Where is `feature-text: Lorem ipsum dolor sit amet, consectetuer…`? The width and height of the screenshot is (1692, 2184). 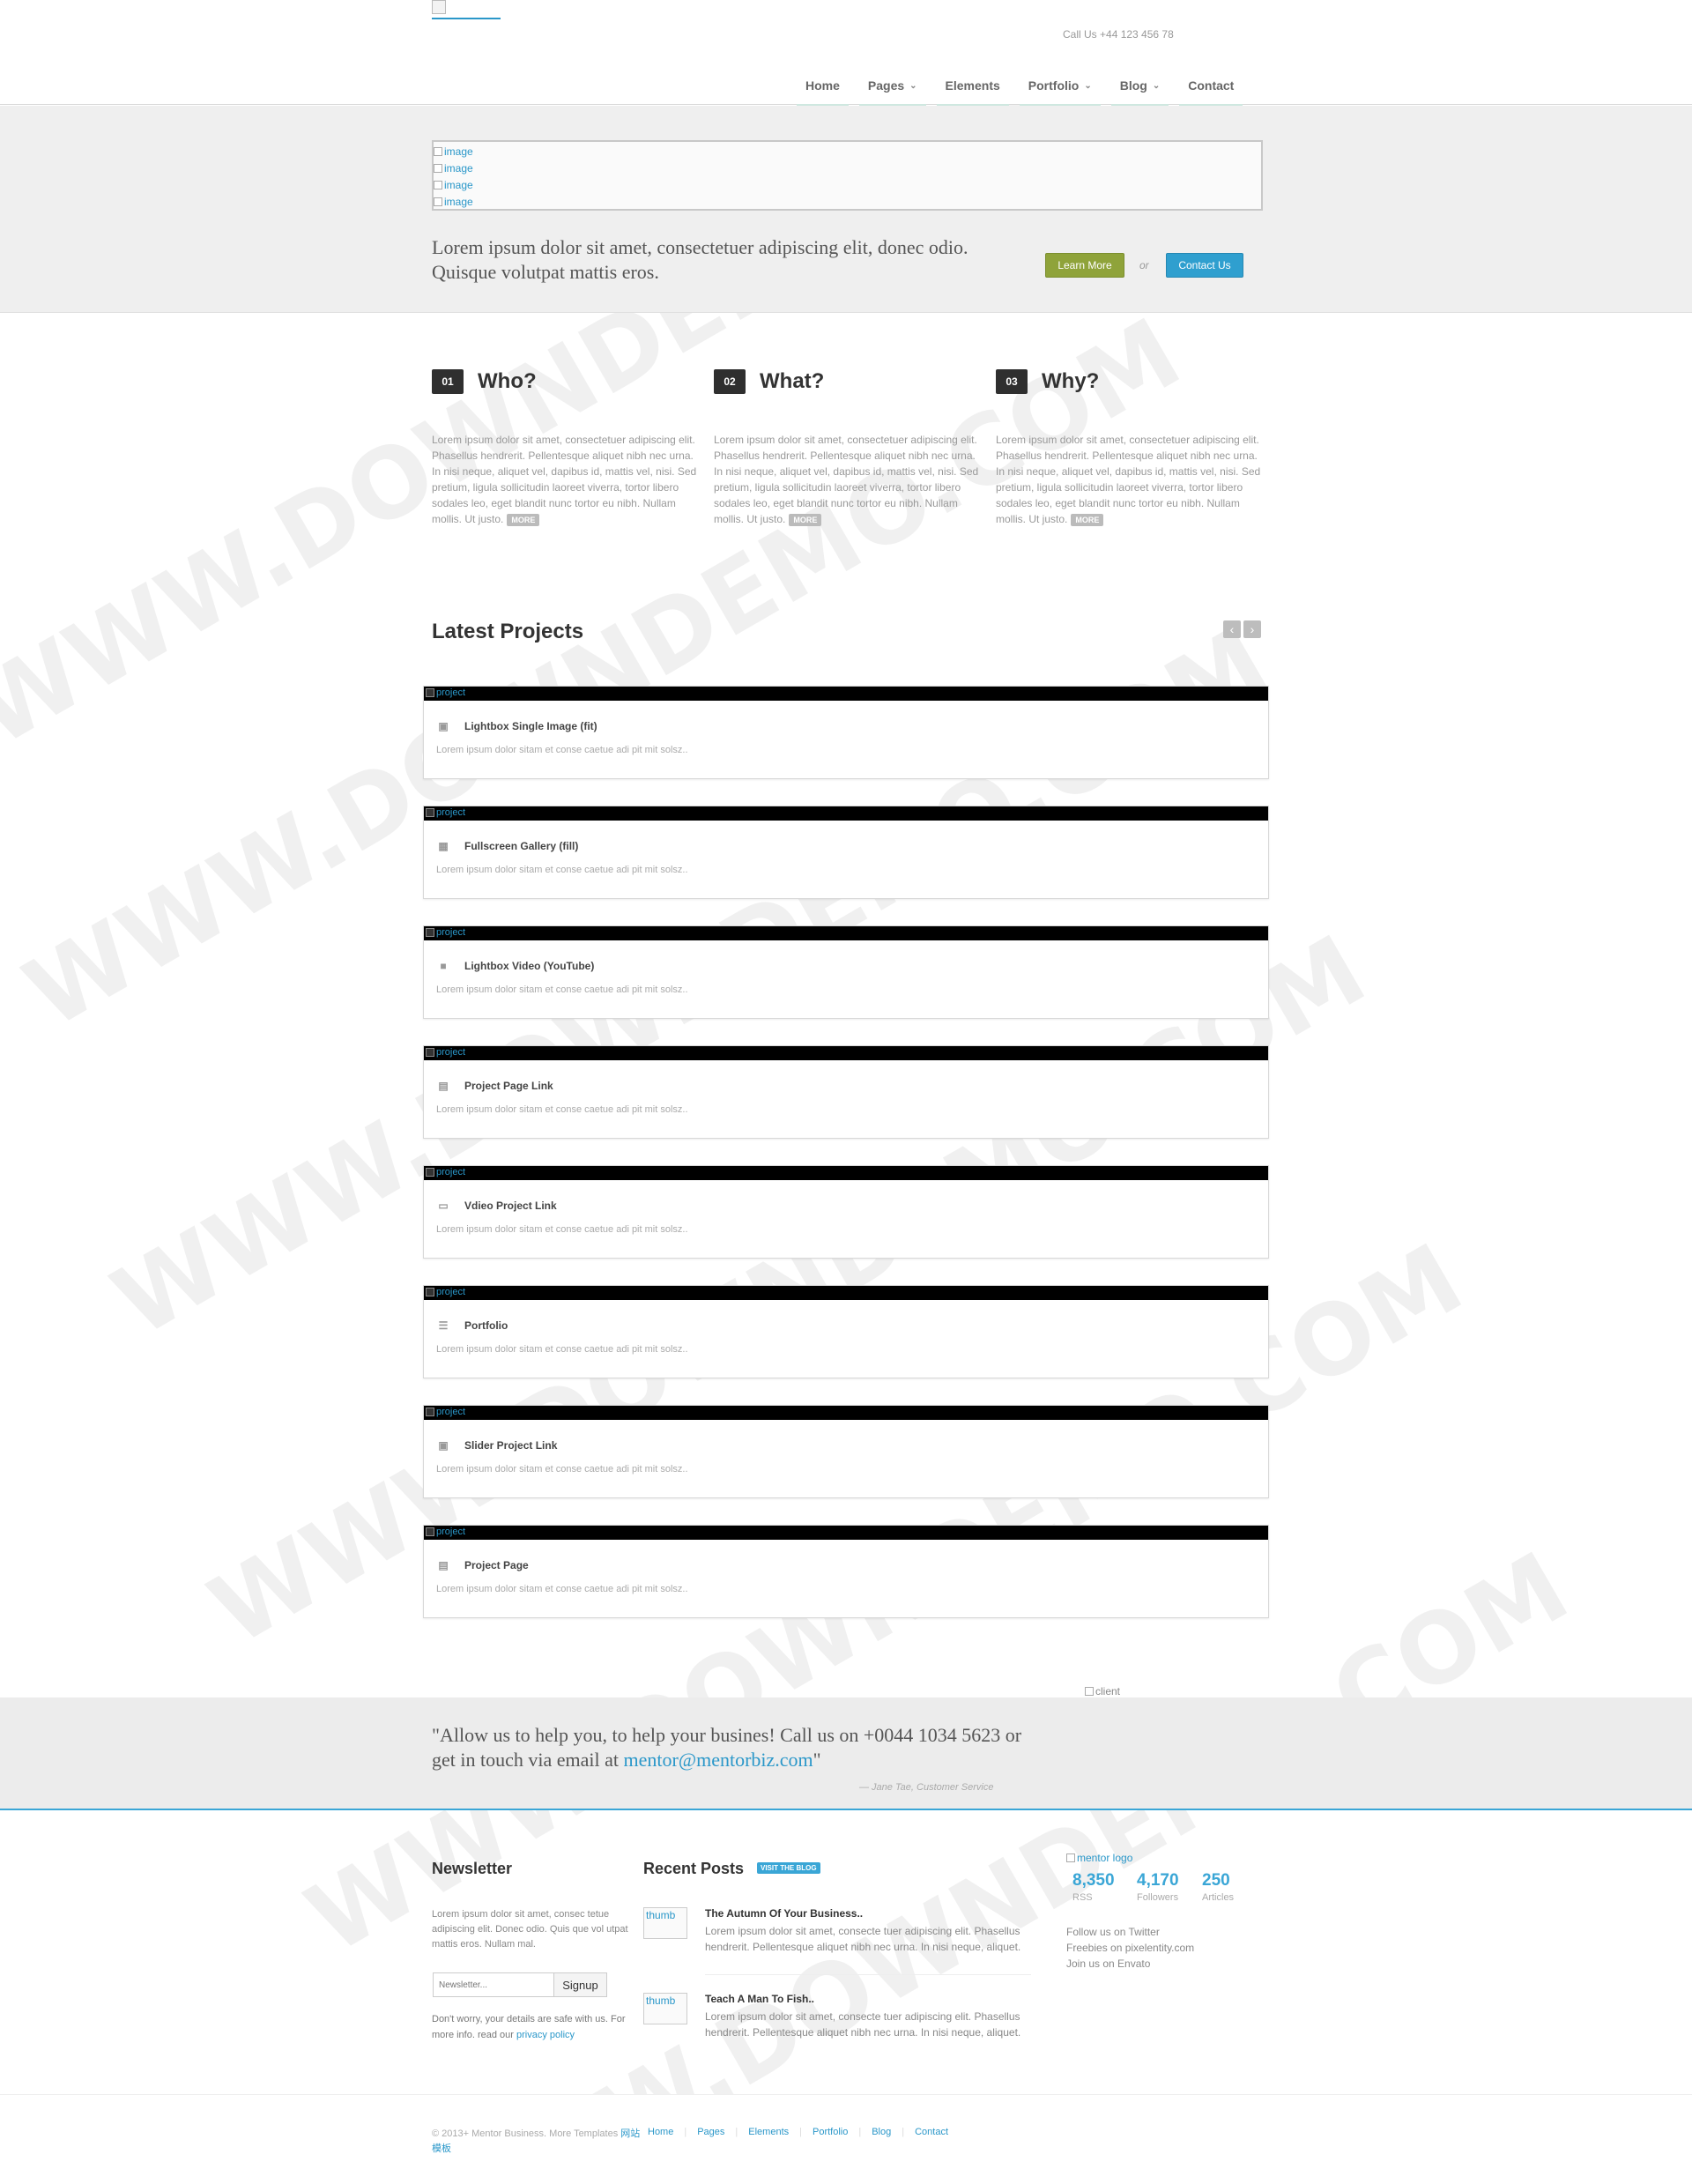
feature-text: Lorem ipsum dolor sit amet, consectetuer… is located at coordinates (847, 480).